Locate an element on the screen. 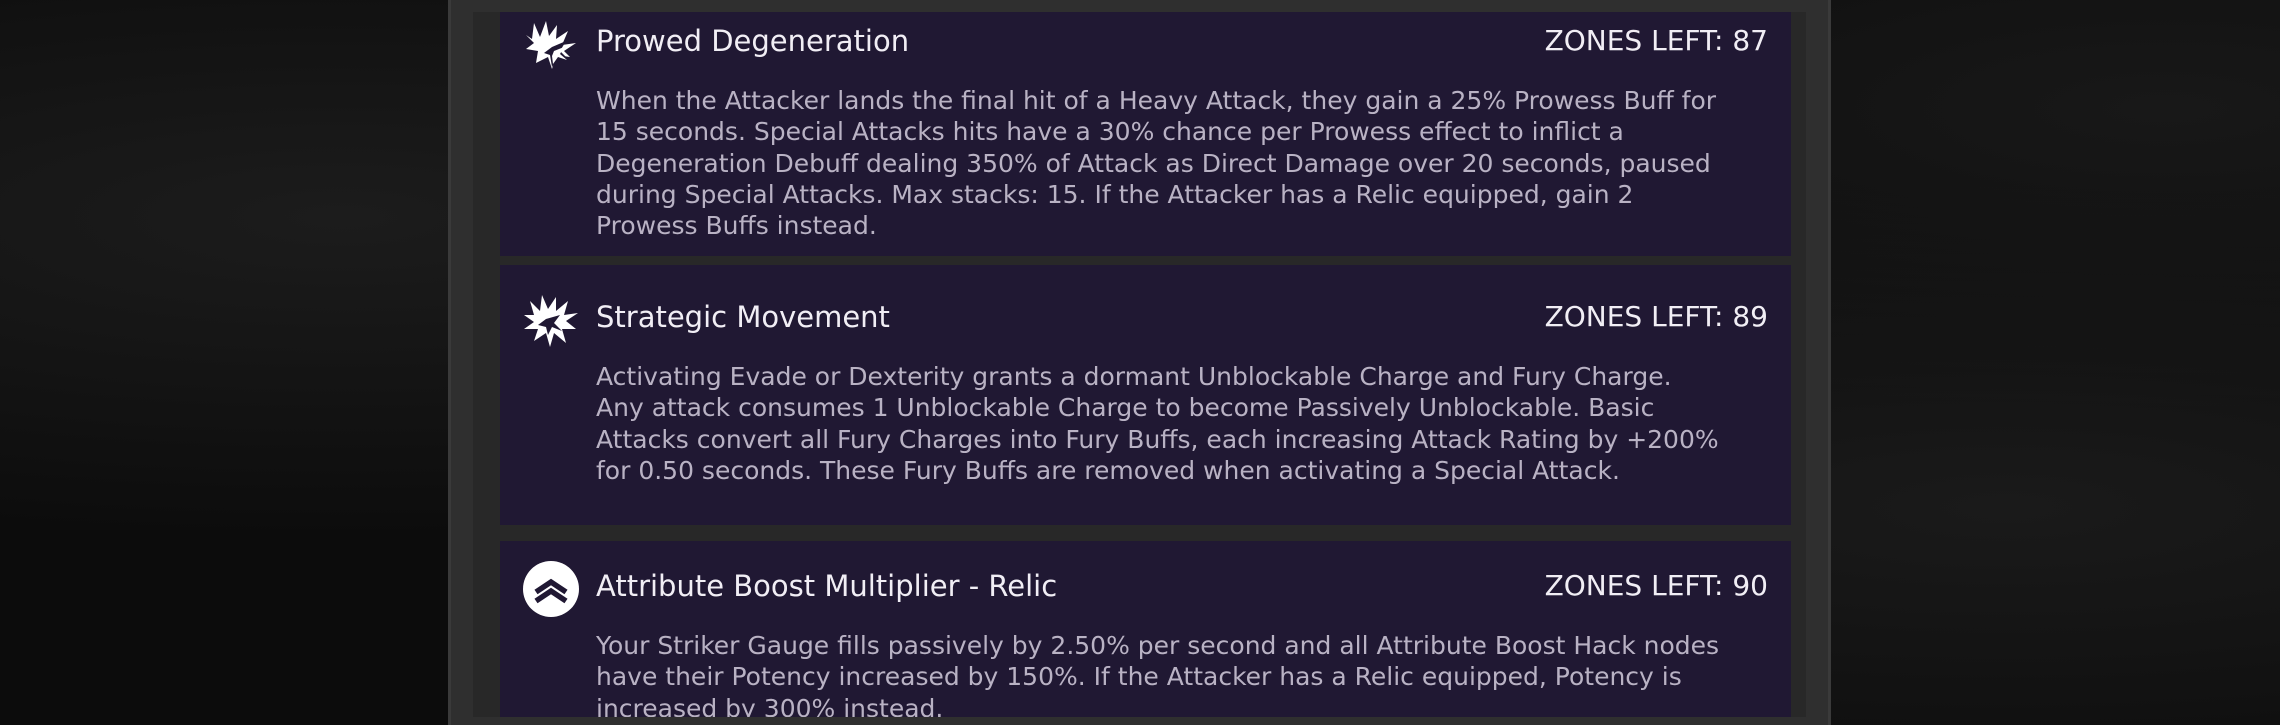 The width and height of the screenshot is (2280, 725). attribute-boost-chevron-icon is located at coordinates (551, 589).